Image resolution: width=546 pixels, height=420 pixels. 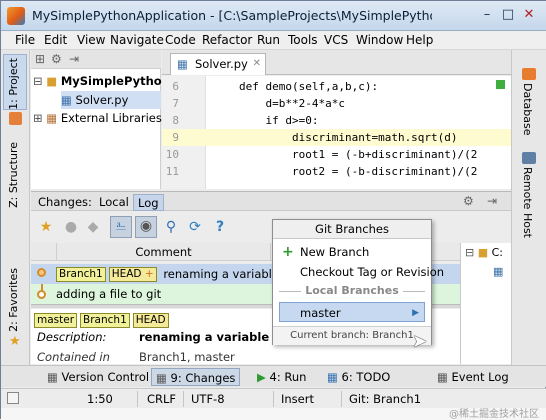 What do you see at coordinates (220, 227) in the screenshot?
I see `help-icon: ?` at bounding box center [220, 227].